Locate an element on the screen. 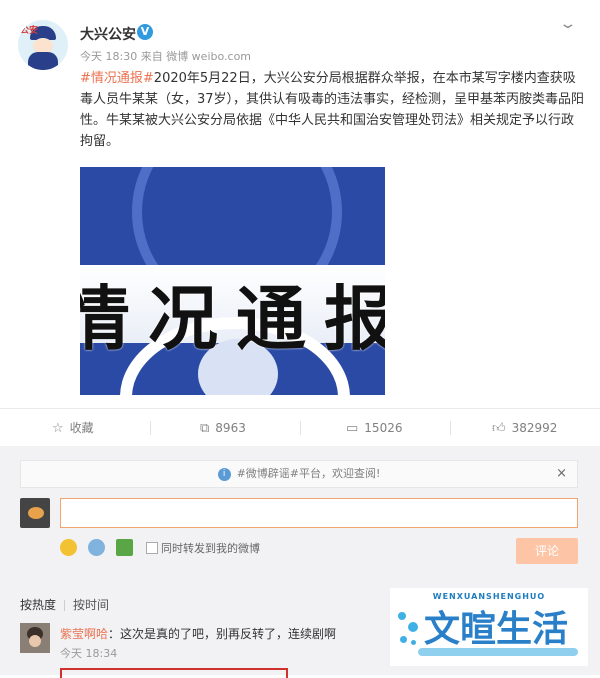 The width and height of the screenshot is (600, 678). comment-sort-tabs: 按热度 按时间 is located at coordinates (64, 604).